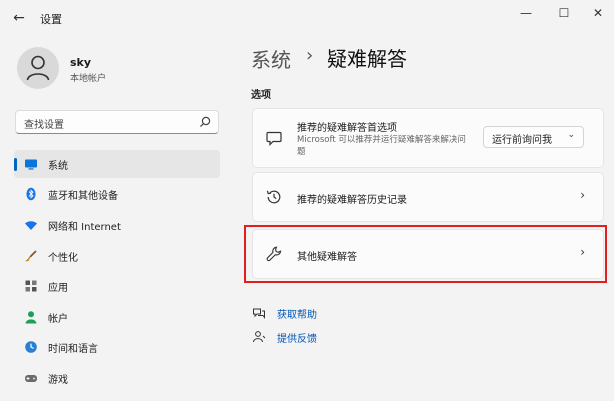 The width and height of the screenshot is (614, 401). Describe the element at coordinates (117, 317) in the screenshot. I see `sidebar-item-accounts: 帐户` at that location.